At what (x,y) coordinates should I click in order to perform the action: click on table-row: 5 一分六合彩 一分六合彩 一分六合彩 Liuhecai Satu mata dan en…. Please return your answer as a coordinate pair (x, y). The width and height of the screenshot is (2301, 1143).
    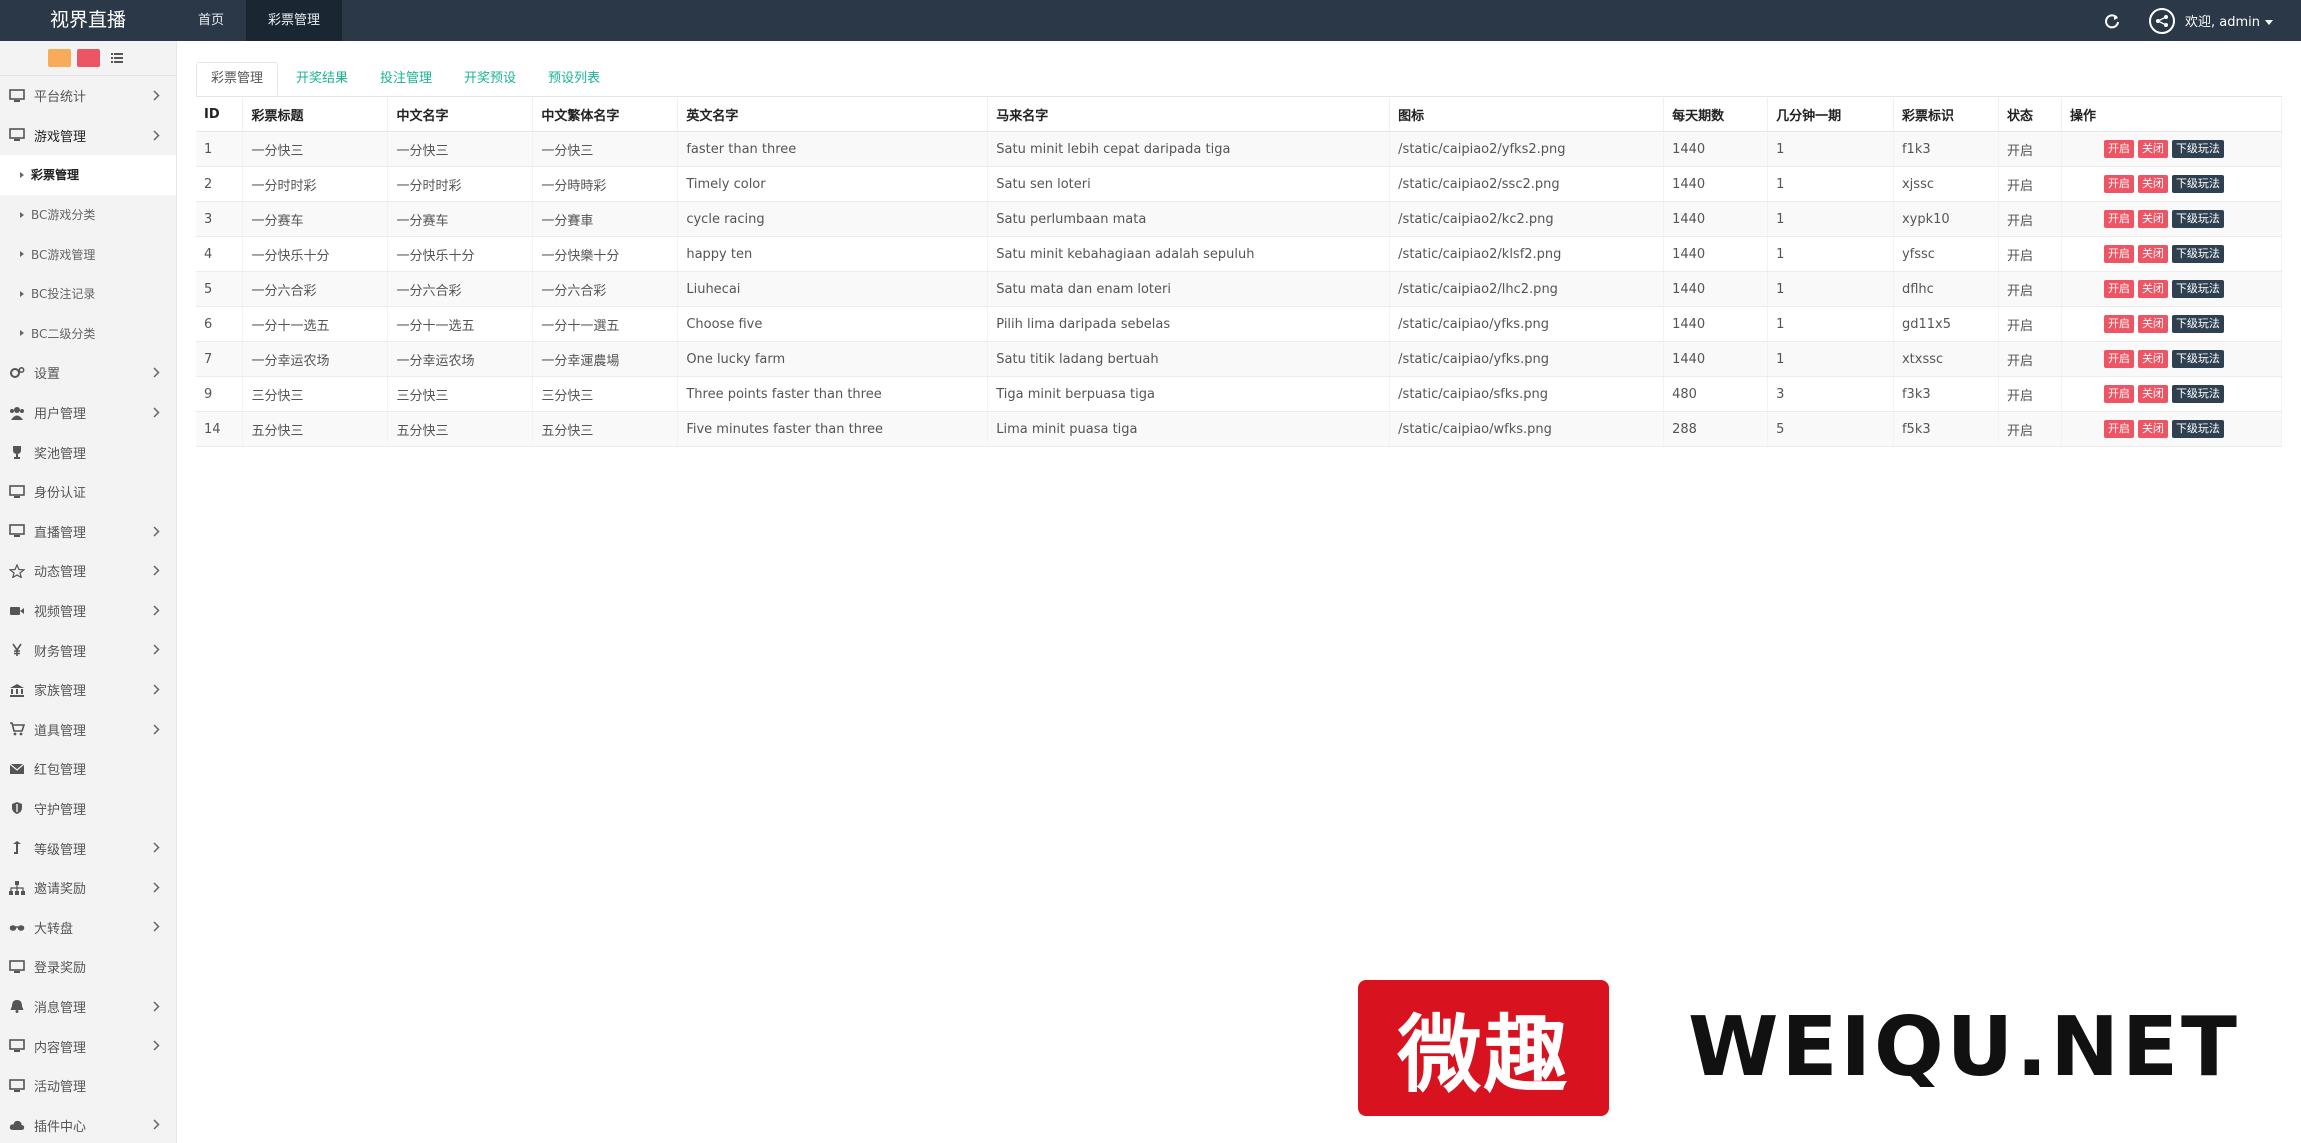
    Looking at the image, I should click on (1239, 289).